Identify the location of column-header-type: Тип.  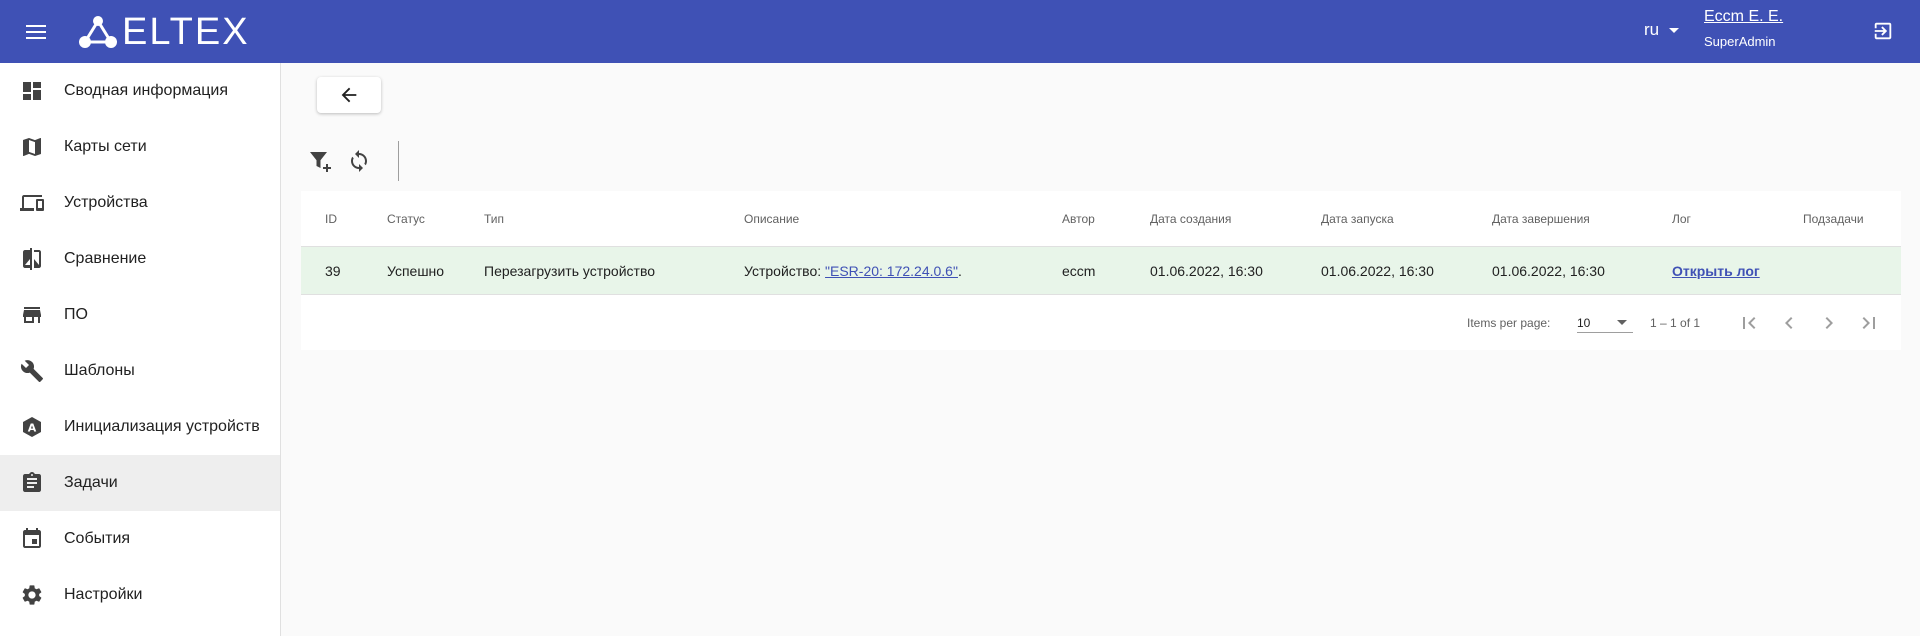
(494, 219).